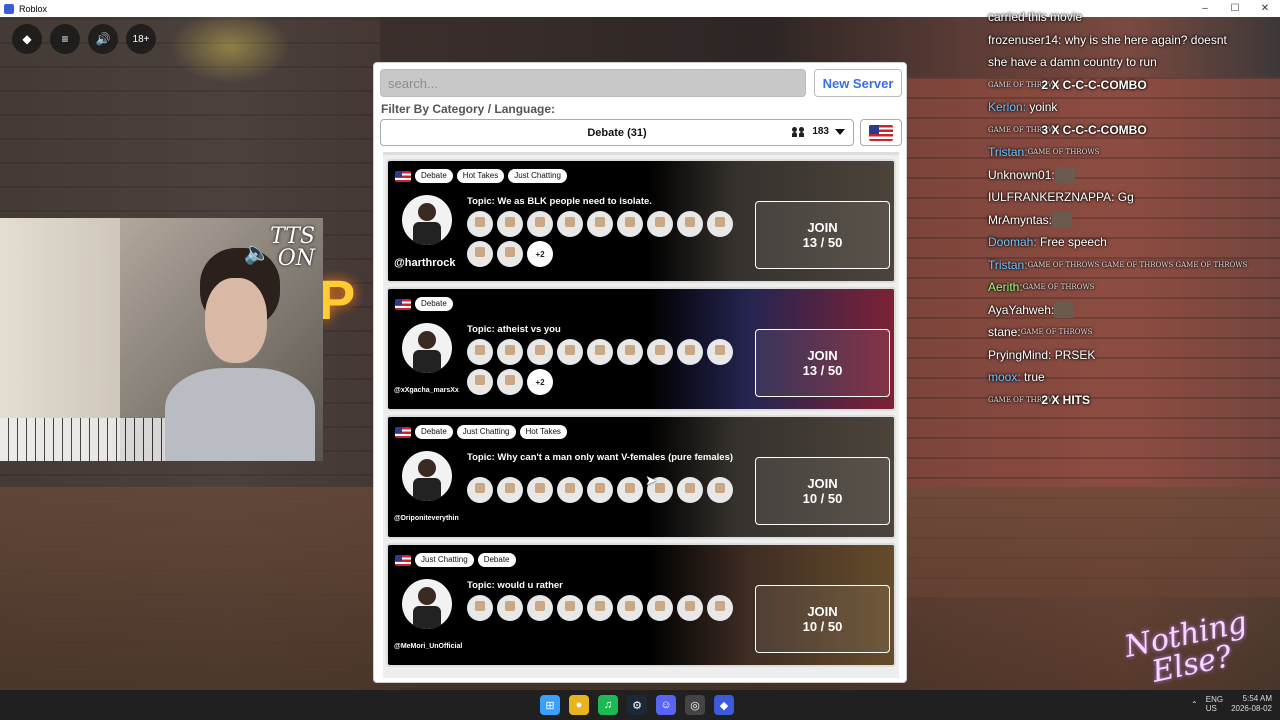 The image size is (1280, 720). I want to click on chat-username: Doomah:, so click(1012, 242).